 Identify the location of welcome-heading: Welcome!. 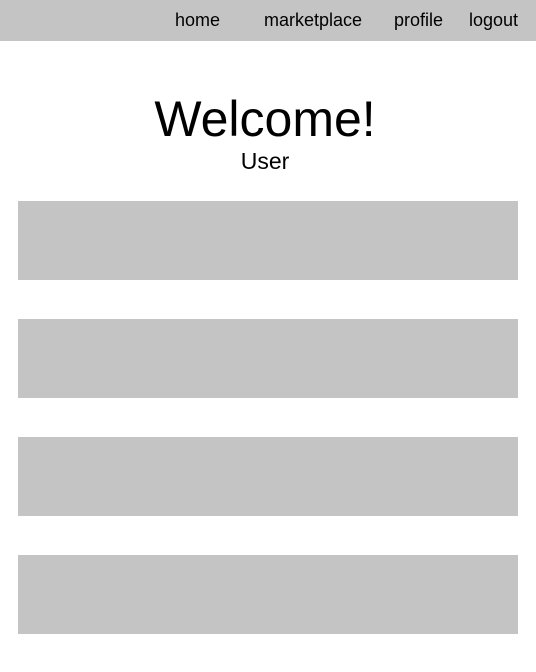
(265, 119).